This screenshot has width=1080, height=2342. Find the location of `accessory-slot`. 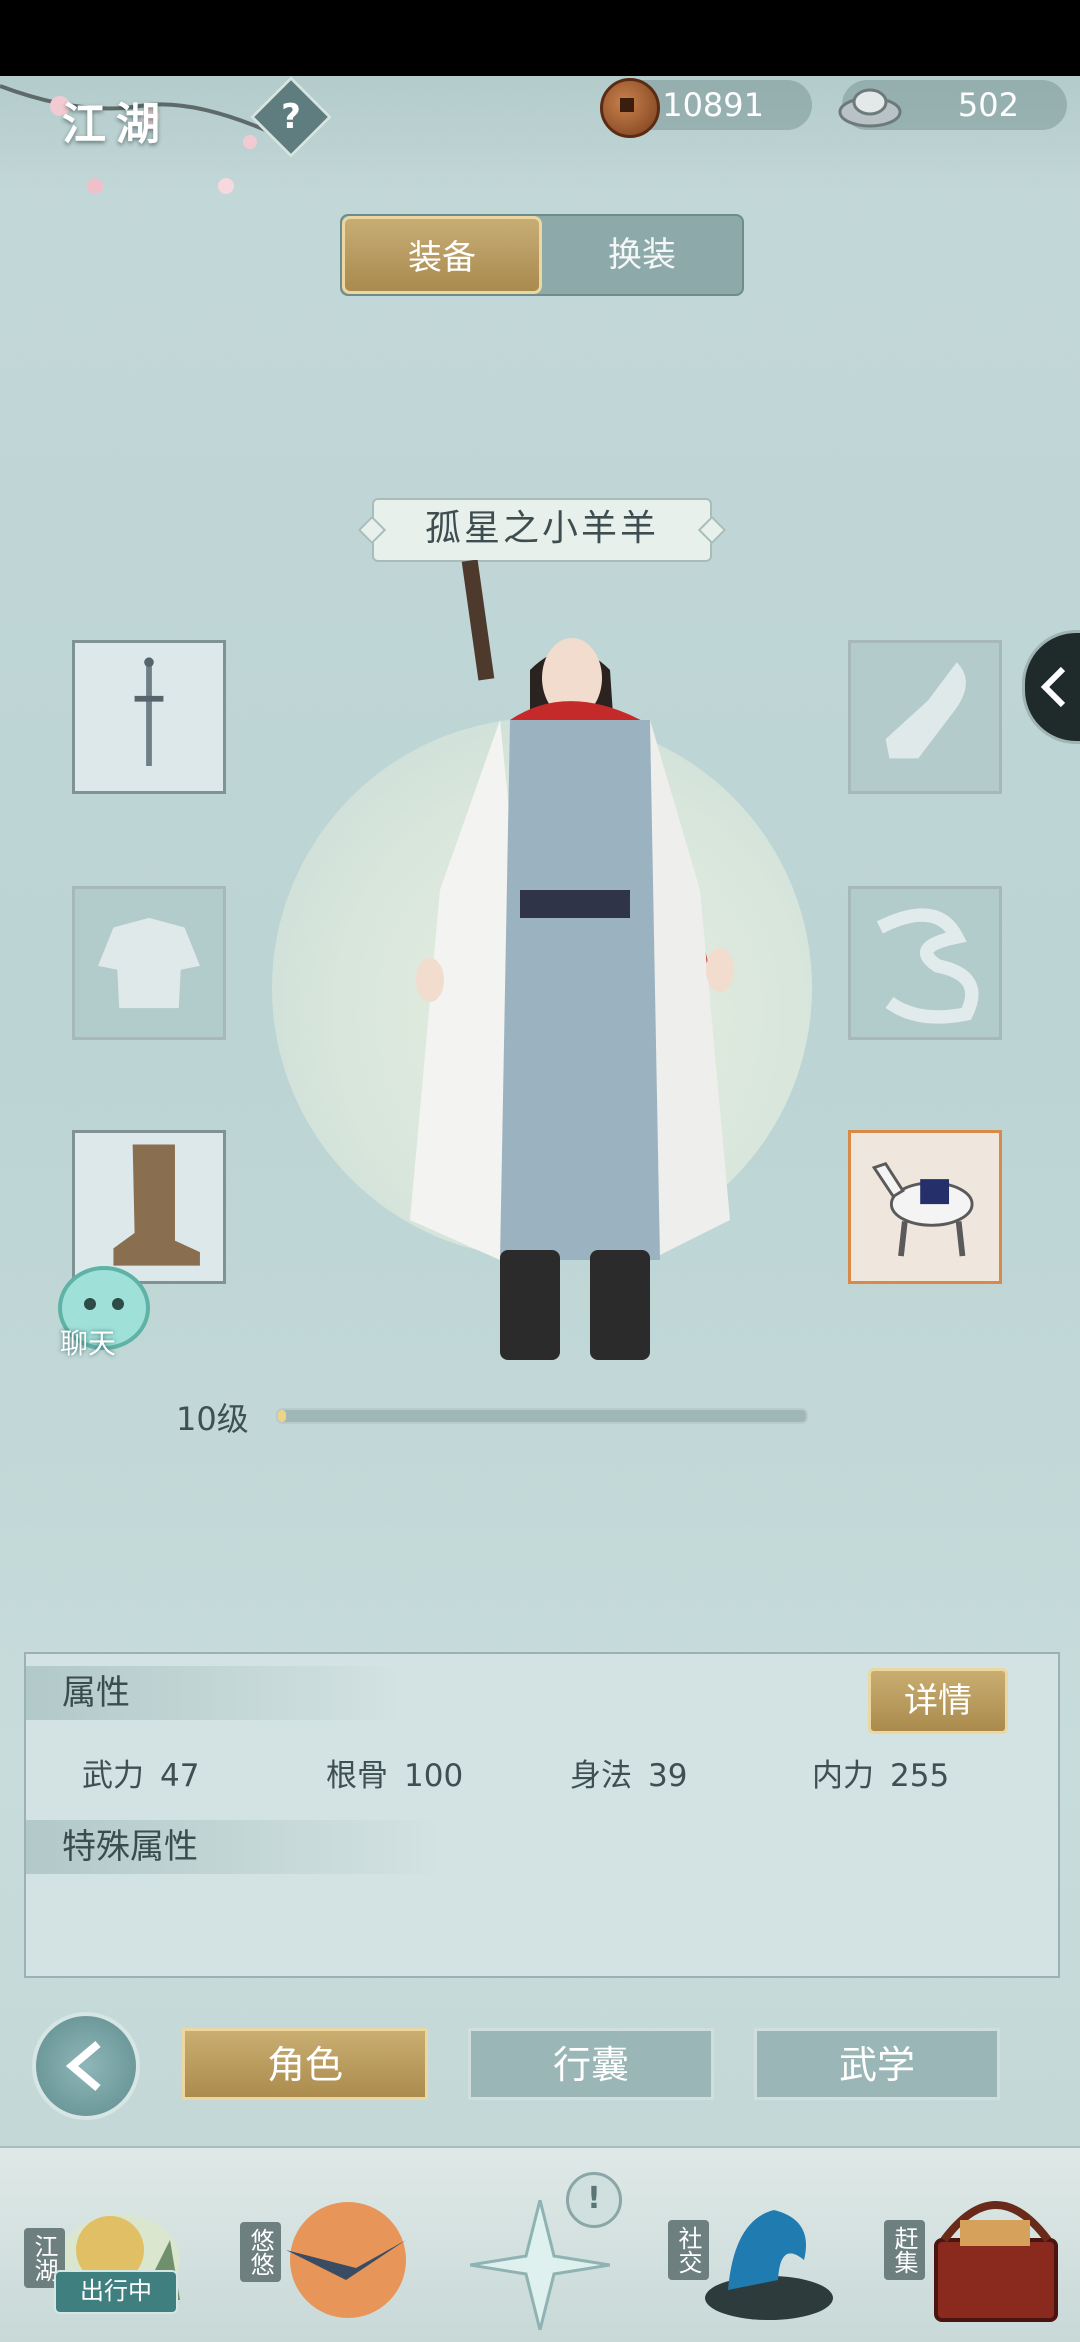

accessory-slot is located at coordinates (925, 717).